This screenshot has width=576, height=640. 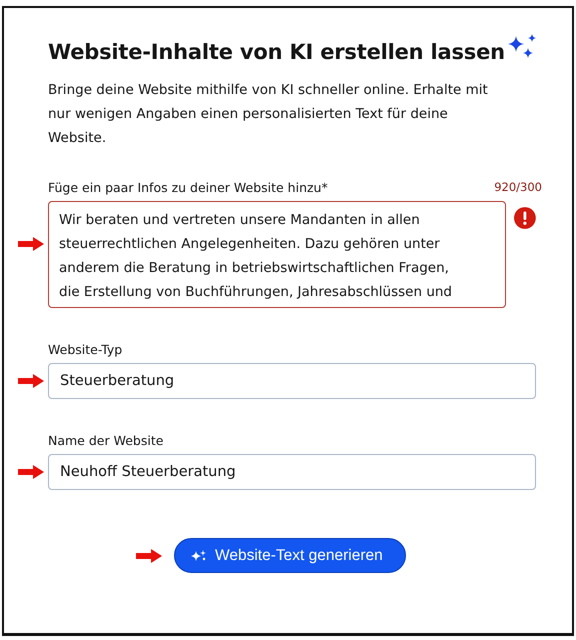 I want to click on input-field: Neuhoff Steuerberatung, so click(x=292, y=472).